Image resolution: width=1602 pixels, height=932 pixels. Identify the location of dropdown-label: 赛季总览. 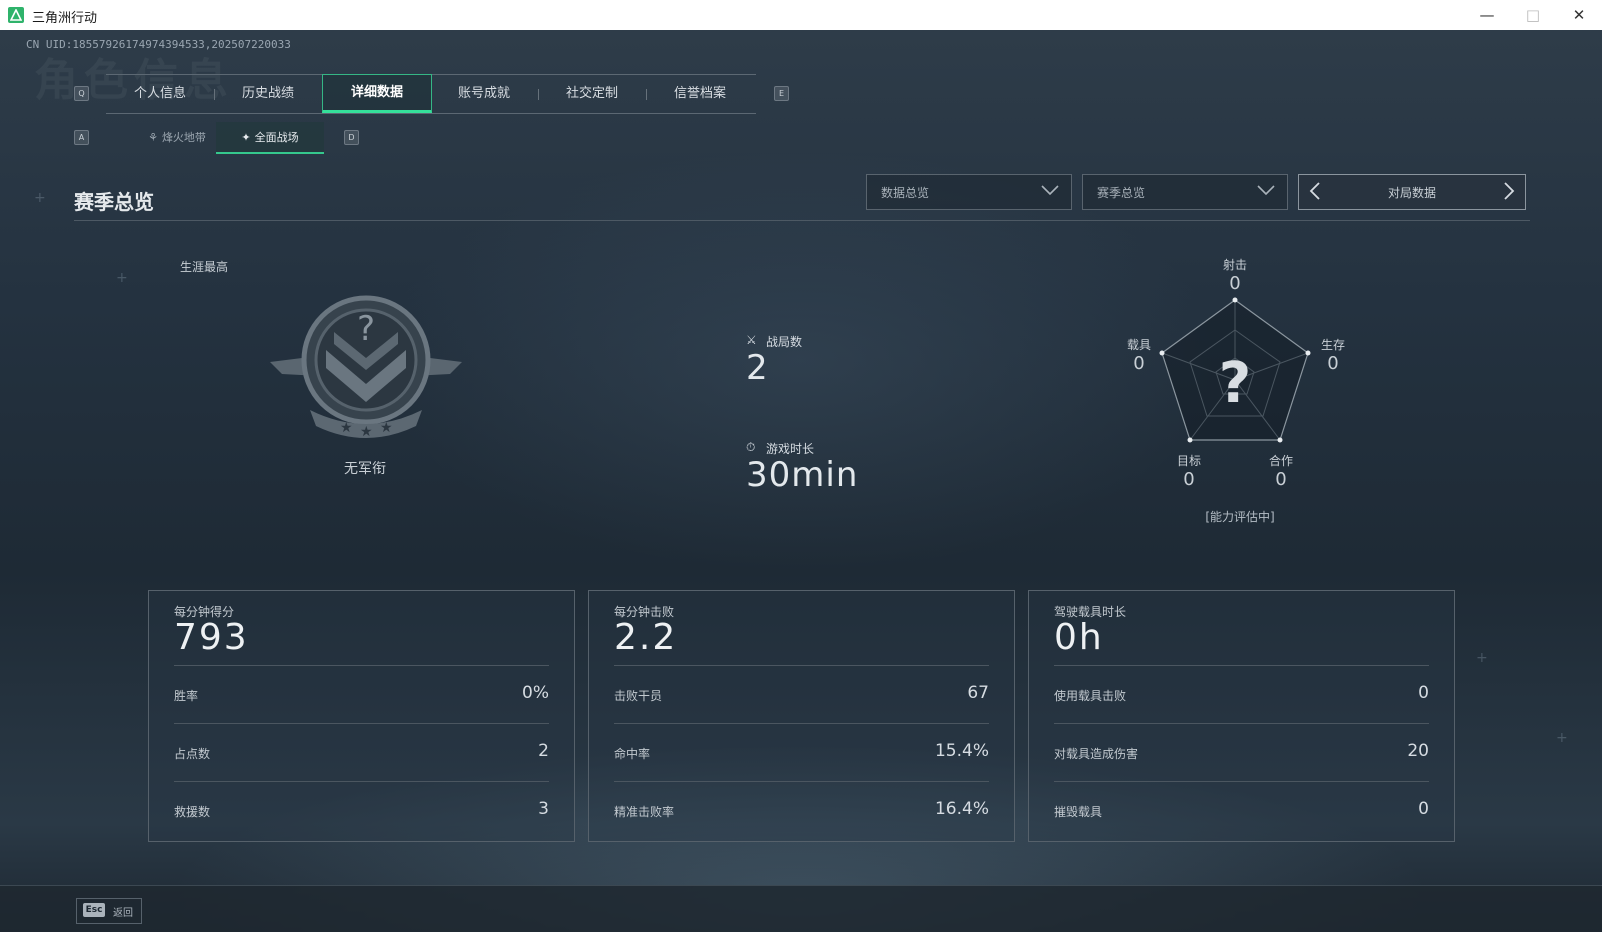
(1121, 193).